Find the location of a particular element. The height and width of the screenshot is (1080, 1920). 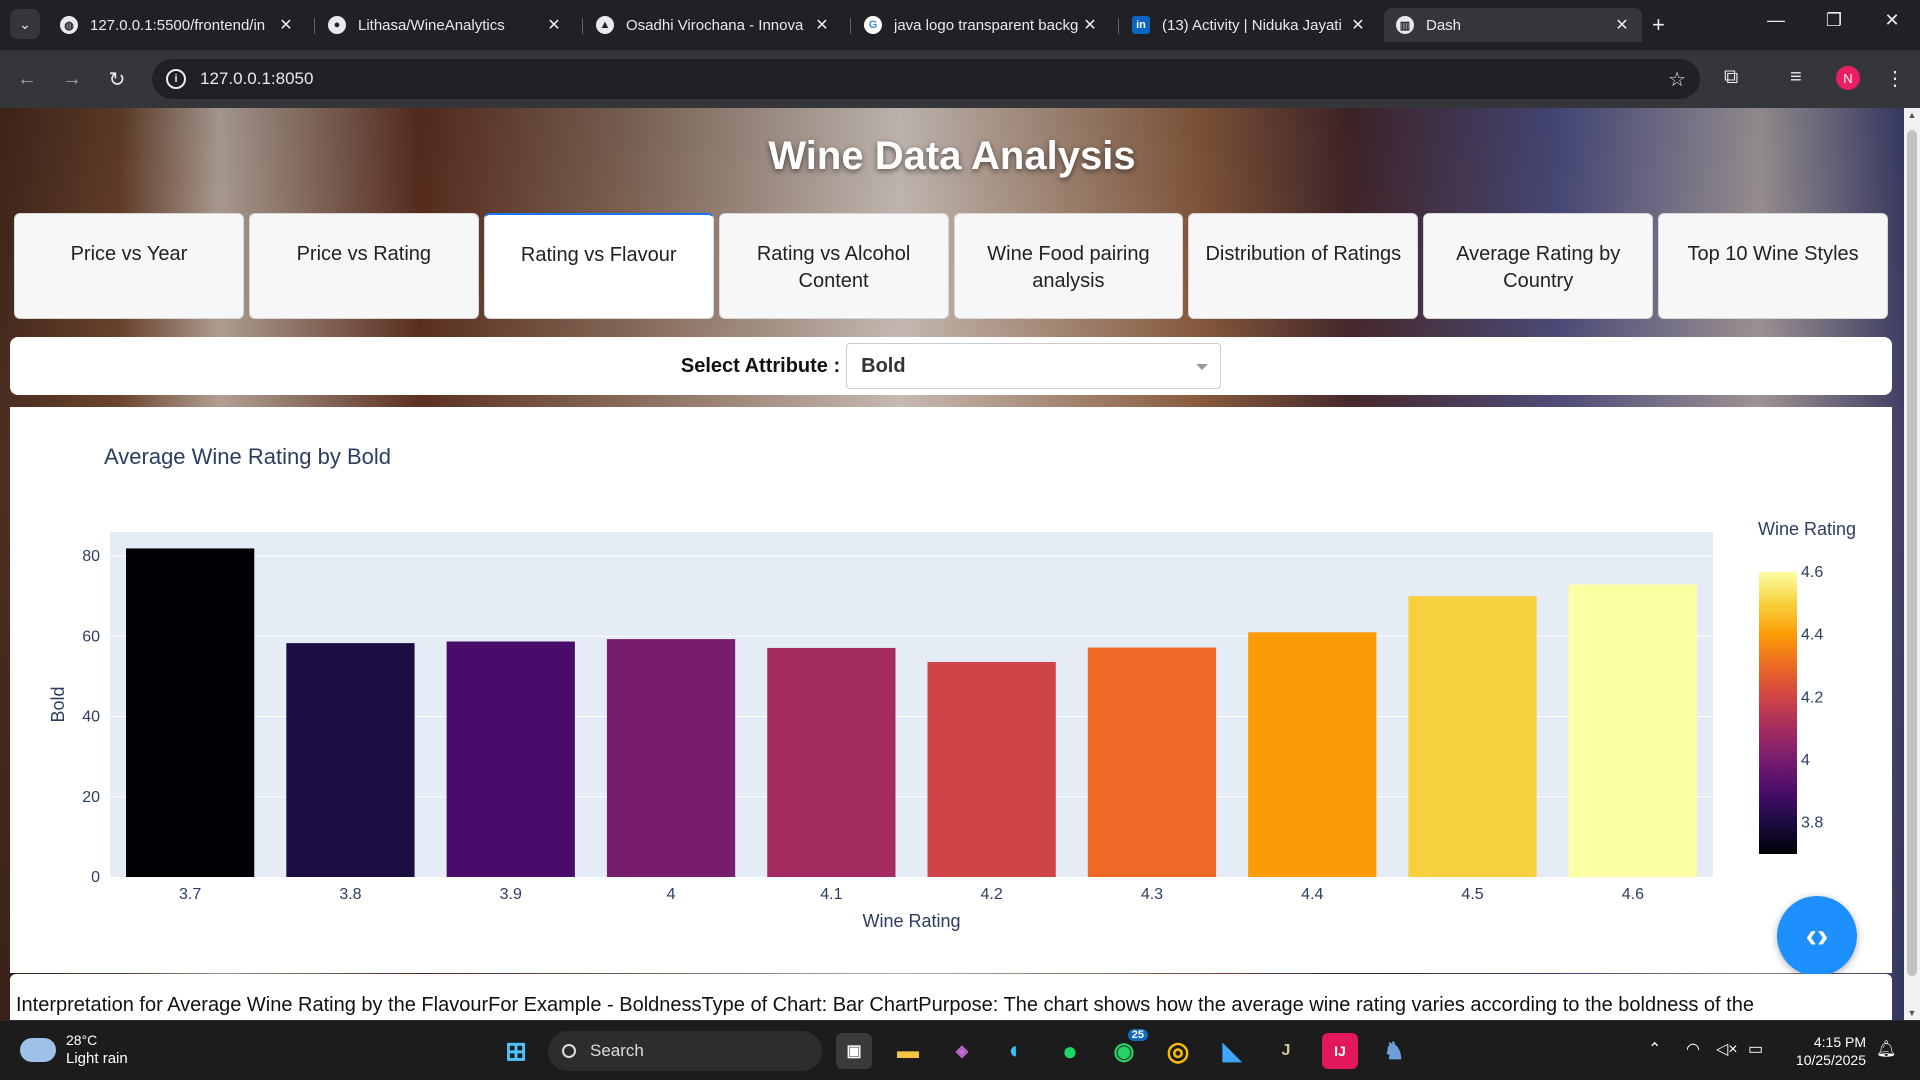

browser-tab-title: 127.0.0.1:5500/frontend/in is located at coordinates (178, 25).